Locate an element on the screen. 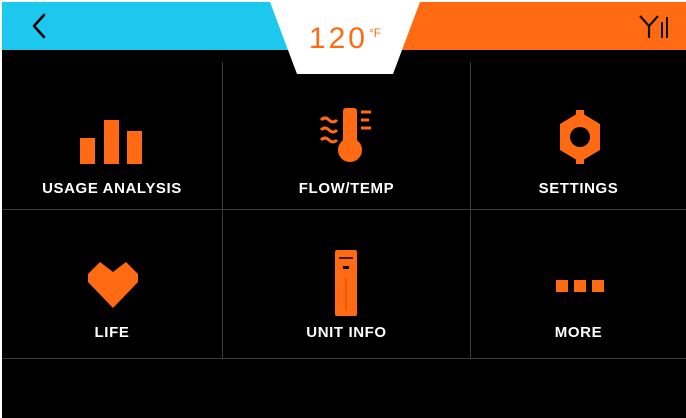  unit-icon is located at coordinates (346, 283).